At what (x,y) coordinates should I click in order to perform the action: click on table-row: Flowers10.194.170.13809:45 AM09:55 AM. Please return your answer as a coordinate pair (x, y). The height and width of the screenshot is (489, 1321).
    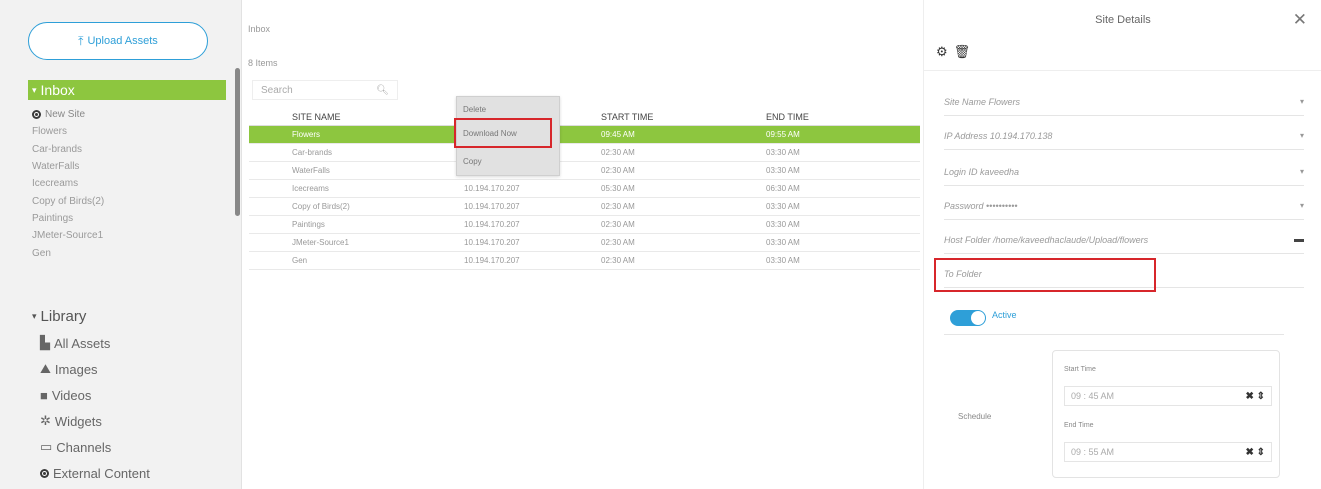
    Looking at the image, I should click on (584, 135).